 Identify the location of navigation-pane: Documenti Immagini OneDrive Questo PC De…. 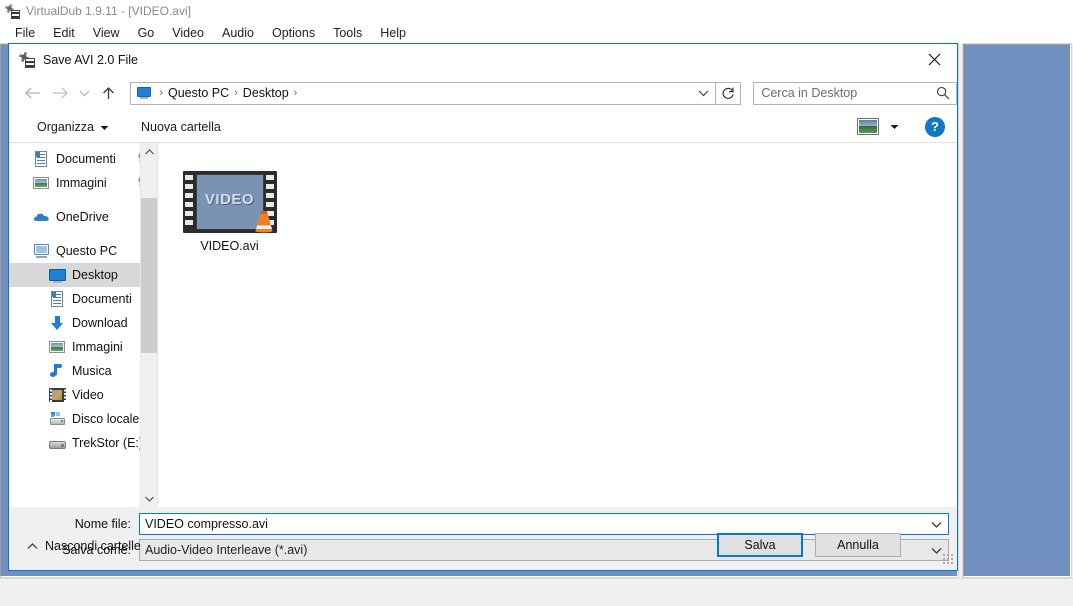
(83, 325).